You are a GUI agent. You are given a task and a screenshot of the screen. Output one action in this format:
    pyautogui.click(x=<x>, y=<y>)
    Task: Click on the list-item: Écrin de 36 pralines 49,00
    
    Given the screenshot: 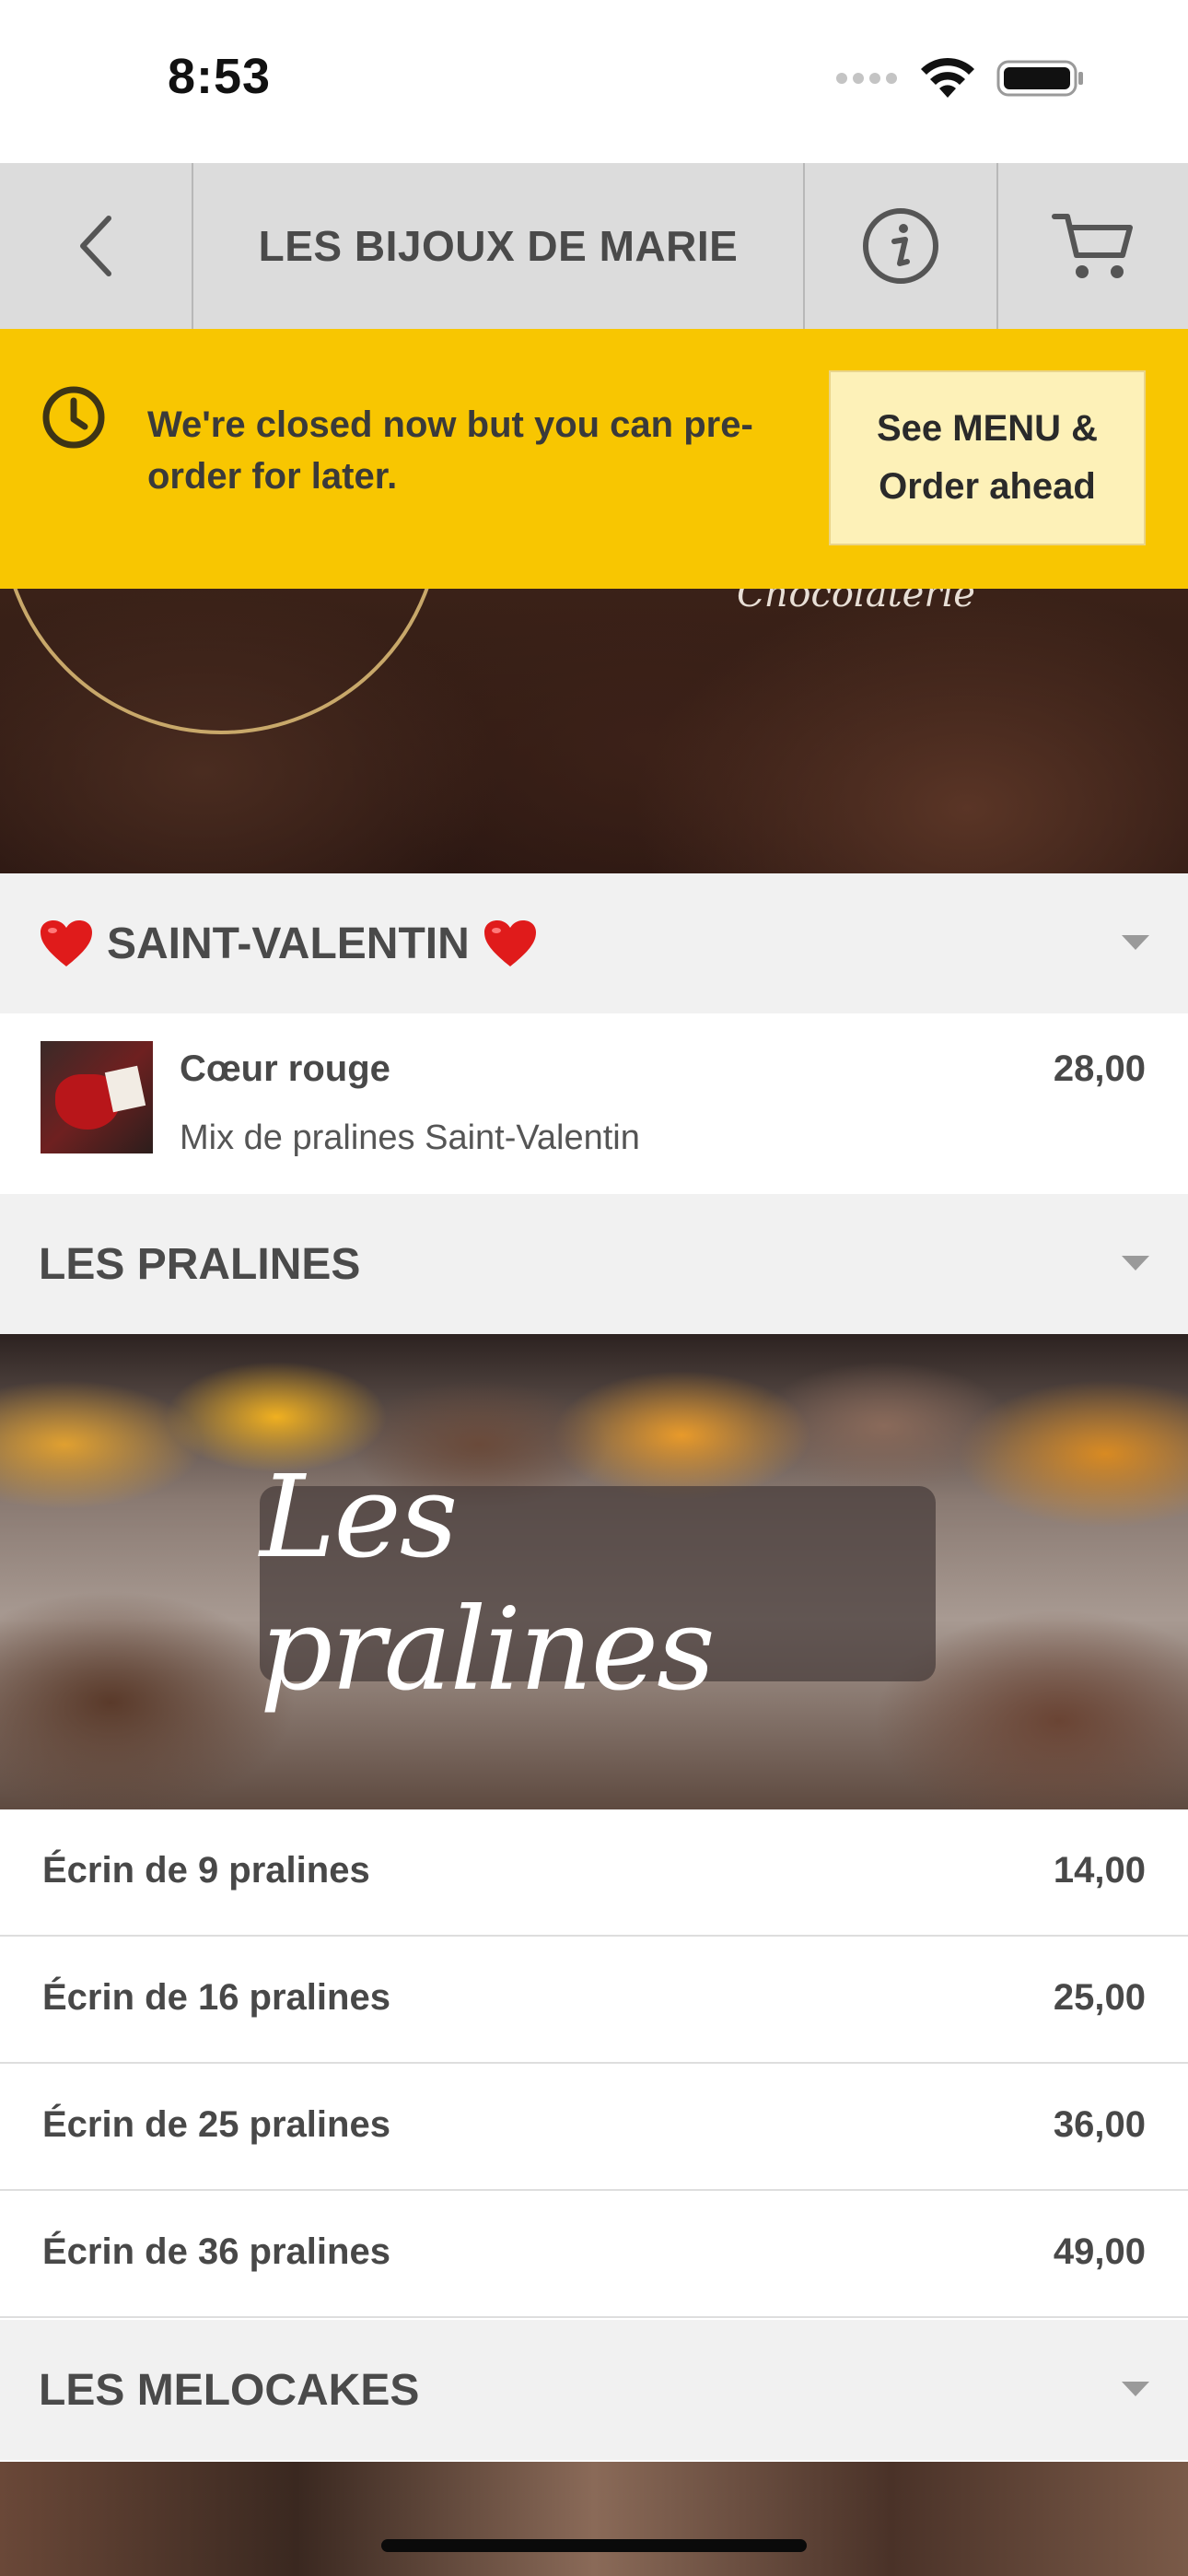 What is the action you would take?
    pyautogui.click(x=594, y=2254)
    